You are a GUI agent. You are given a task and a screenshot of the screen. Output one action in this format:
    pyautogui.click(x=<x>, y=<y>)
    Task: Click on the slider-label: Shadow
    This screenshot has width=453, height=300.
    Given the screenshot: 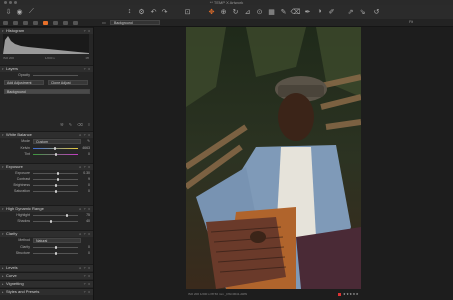 What is the action you would take?
    pyautogui.click(x=23, y=221)
    